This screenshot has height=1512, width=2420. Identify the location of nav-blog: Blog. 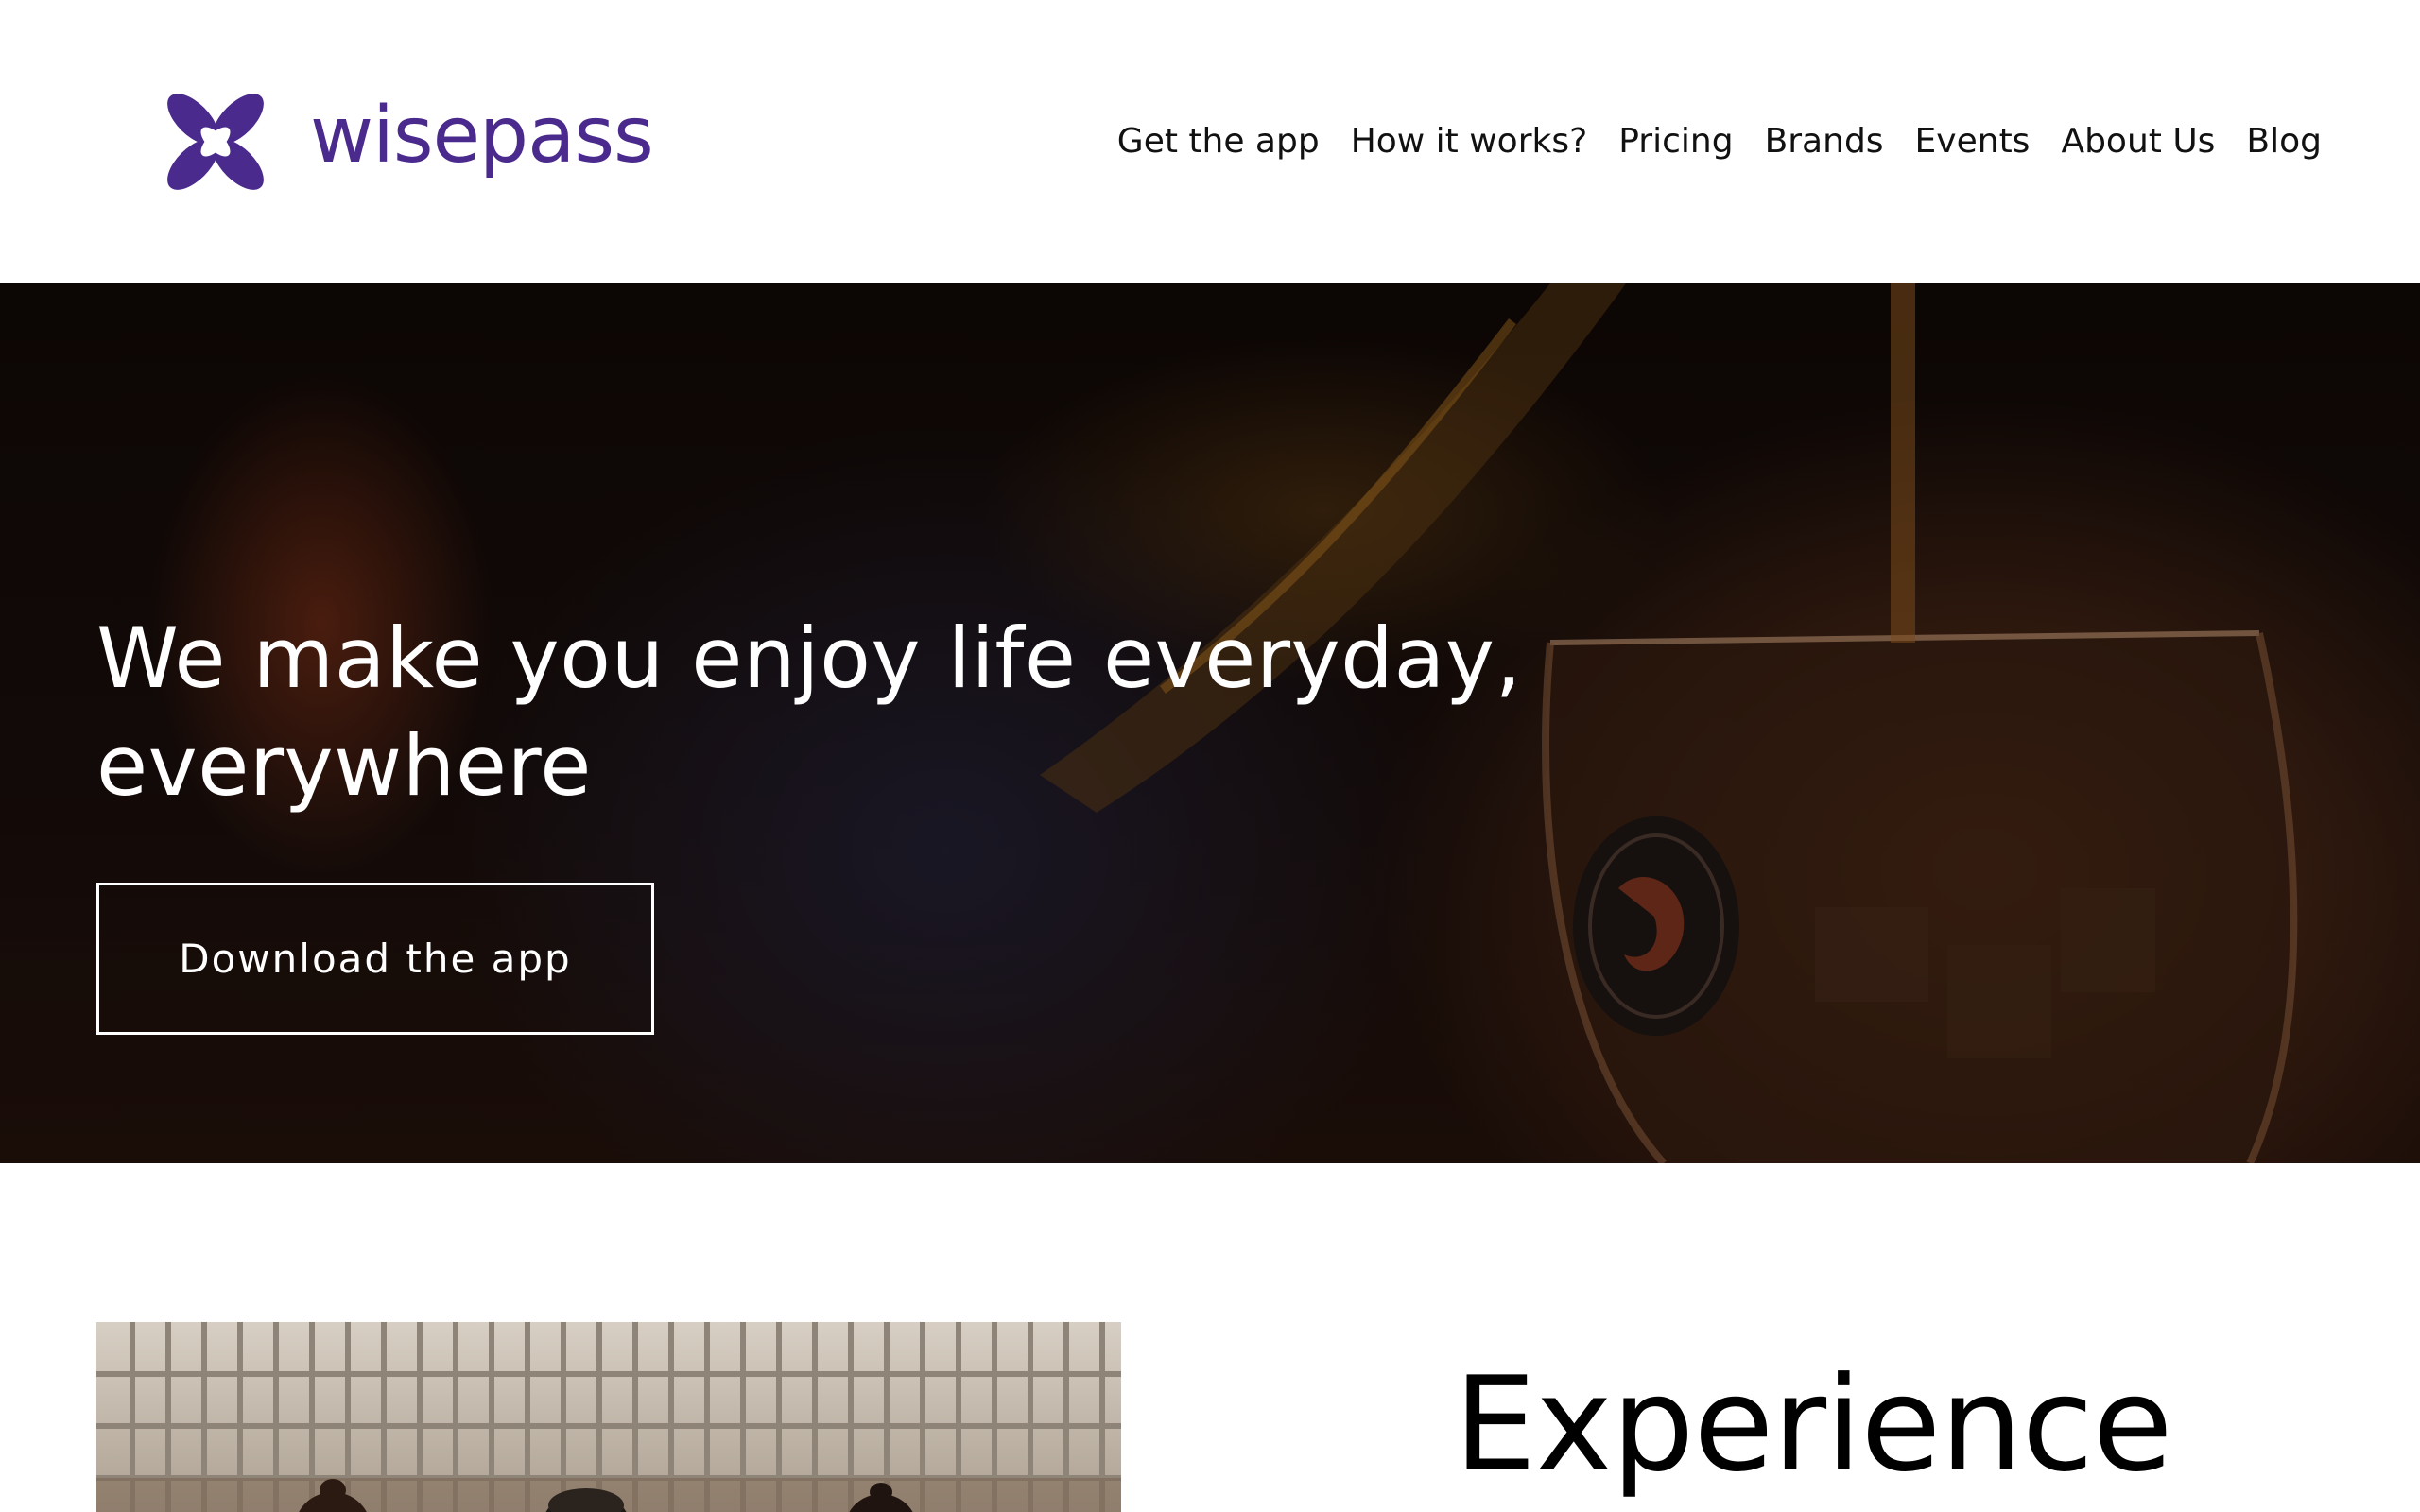
(2284, 141).